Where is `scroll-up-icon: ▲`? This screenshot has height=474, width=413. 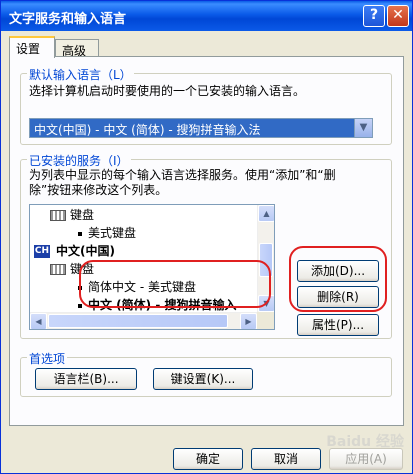 scroll-up-icon: ▲ is located at coordinates (266, 213).